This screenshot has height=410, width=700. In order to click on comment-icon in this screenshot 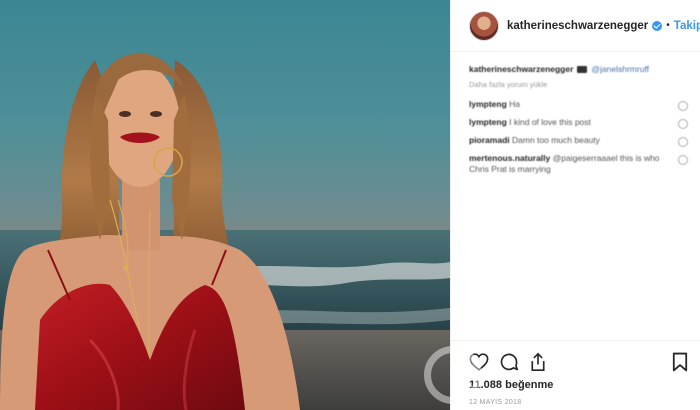, I will do `click(509, 362)`.